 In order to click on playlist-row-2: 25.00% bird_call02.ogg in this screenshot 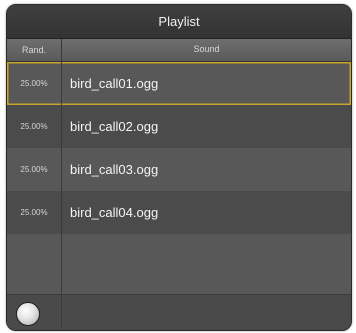, I will do `click(179, 126)`.